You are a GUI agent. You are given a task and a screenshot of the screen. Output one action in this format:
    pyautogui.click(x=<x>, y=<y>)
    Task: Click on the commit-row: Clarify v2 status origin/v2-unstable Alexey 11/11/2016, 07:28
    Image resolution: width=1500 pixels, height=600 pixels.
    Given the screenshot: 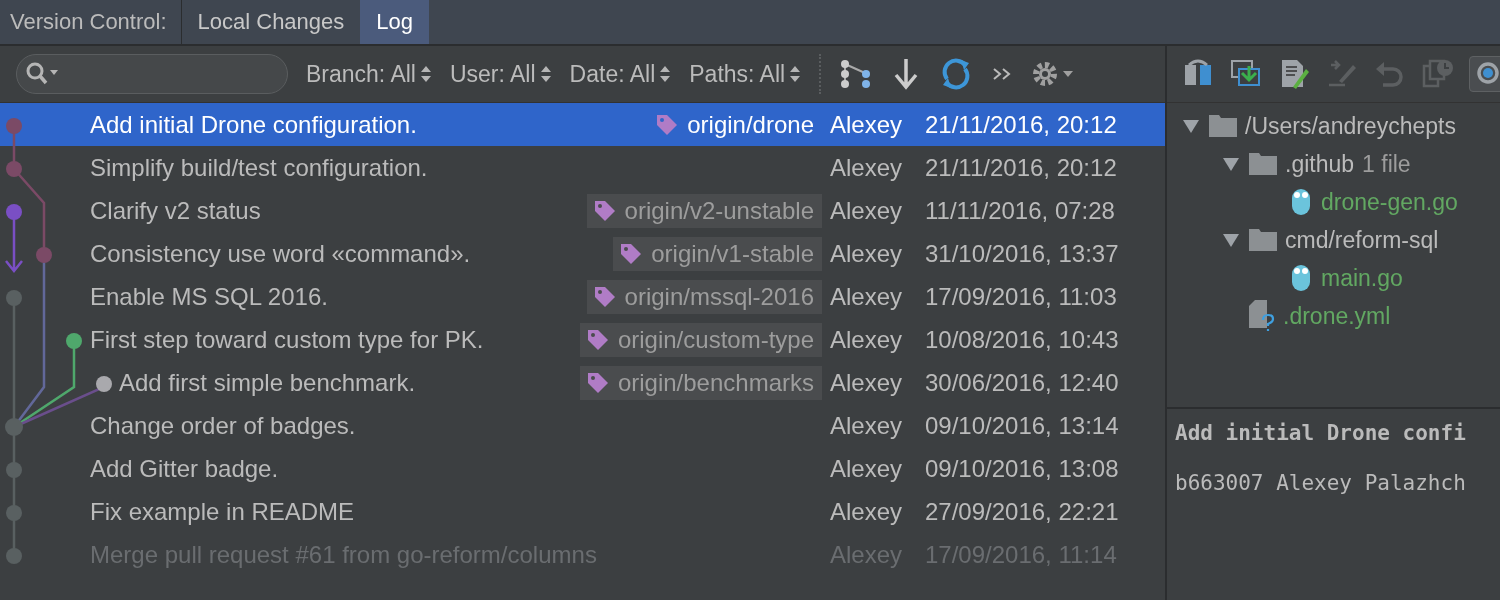 What is the action you would take?
    pyautogui.click(x=582, y=210)
    